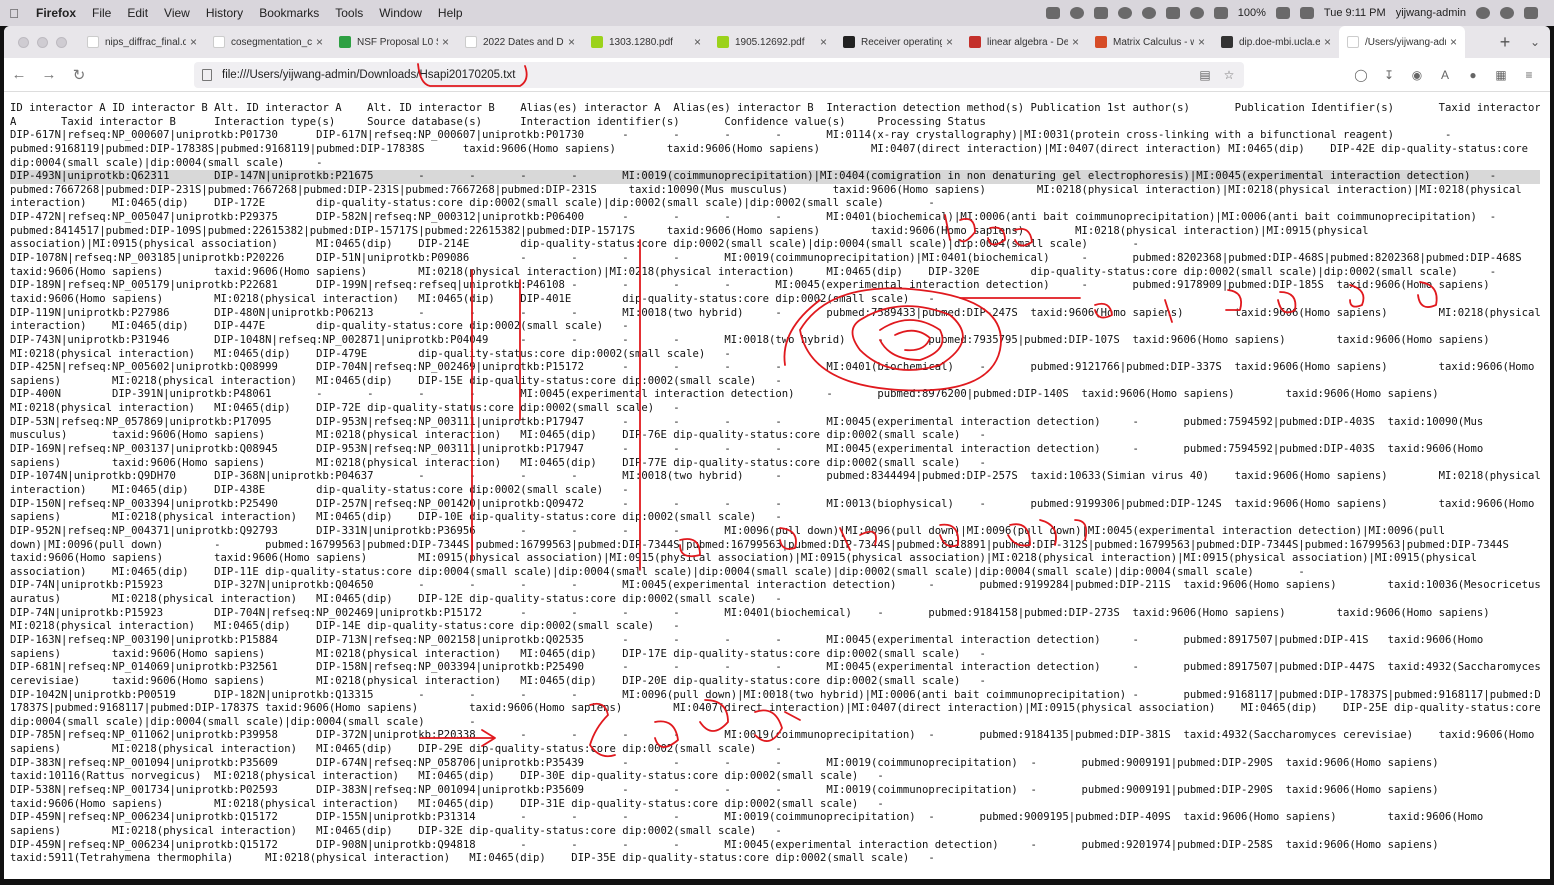 The image size is (1554, 885). I want to click on translate-icon: A, so click(1445, 75).